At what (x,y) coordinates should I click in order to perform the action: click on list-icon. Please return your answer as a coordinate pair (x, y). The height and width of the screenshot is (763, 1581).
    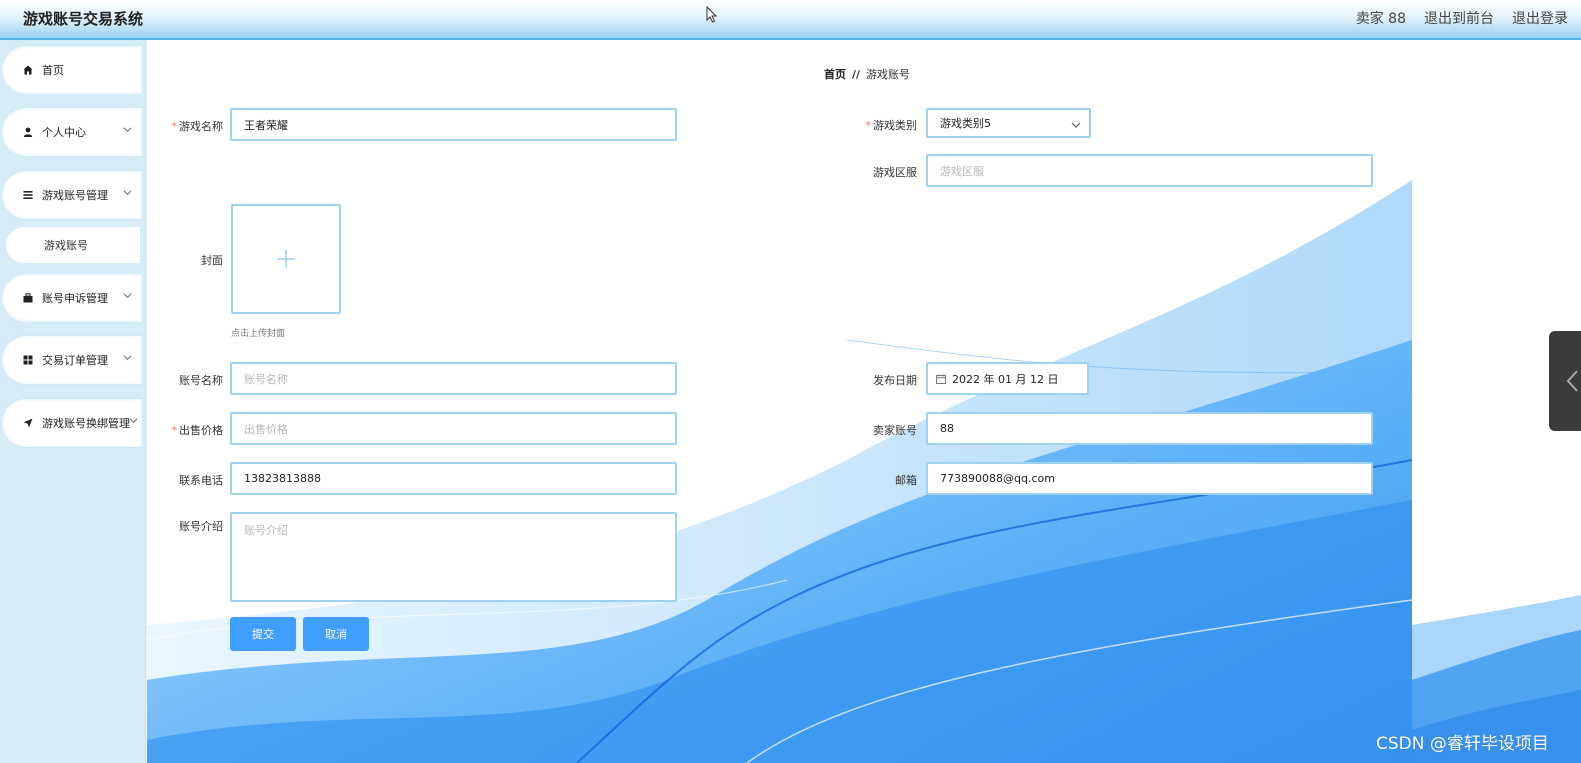
    Looking at the image, I should click on (28, 195).